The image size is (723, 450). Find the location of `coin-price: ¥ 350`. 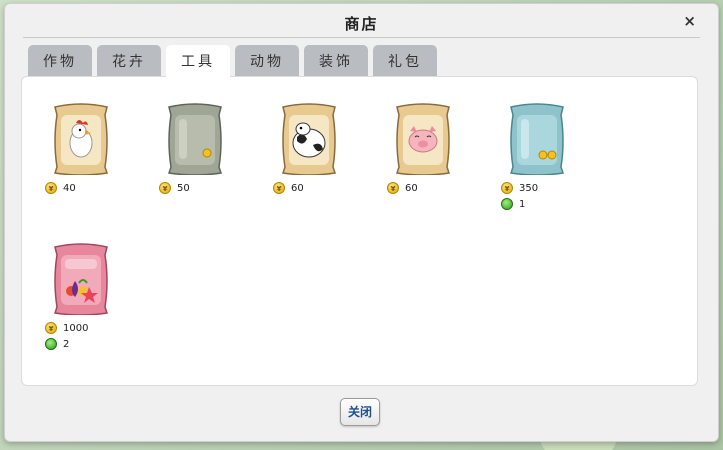

coin-price: ¥ 350 is located at coordinates (519, 188).